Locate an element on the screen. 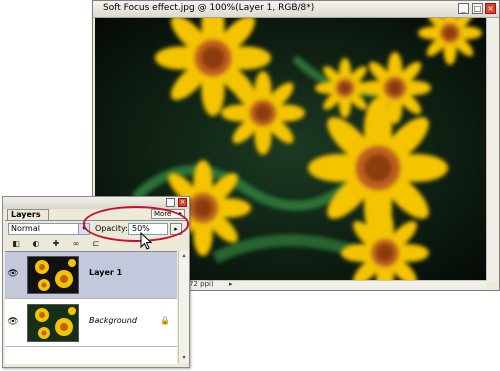 This screenshot has width=500, height=371. status-menu-arrow: ▸ is located at coordinates (231, 284).